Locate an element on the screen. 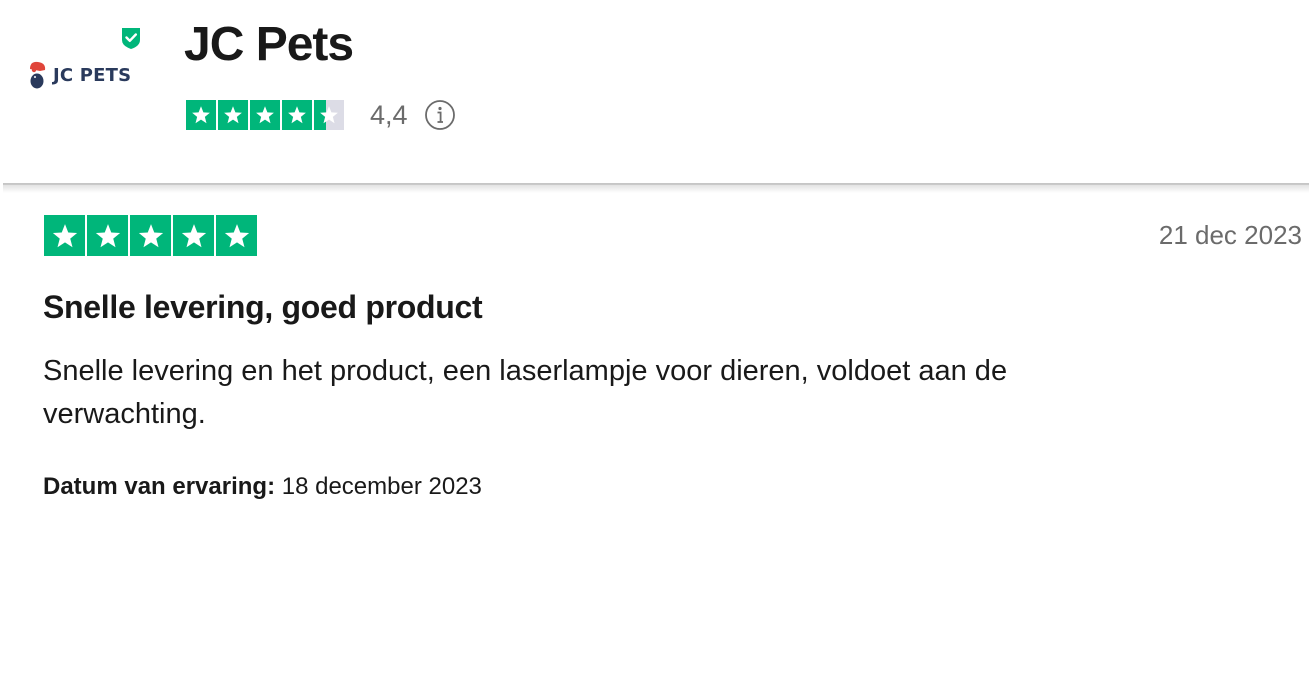 The width and height of the screenshot is (1309, 696). jc-pets-logo: JC PETS is located at coordinates (78, 75).